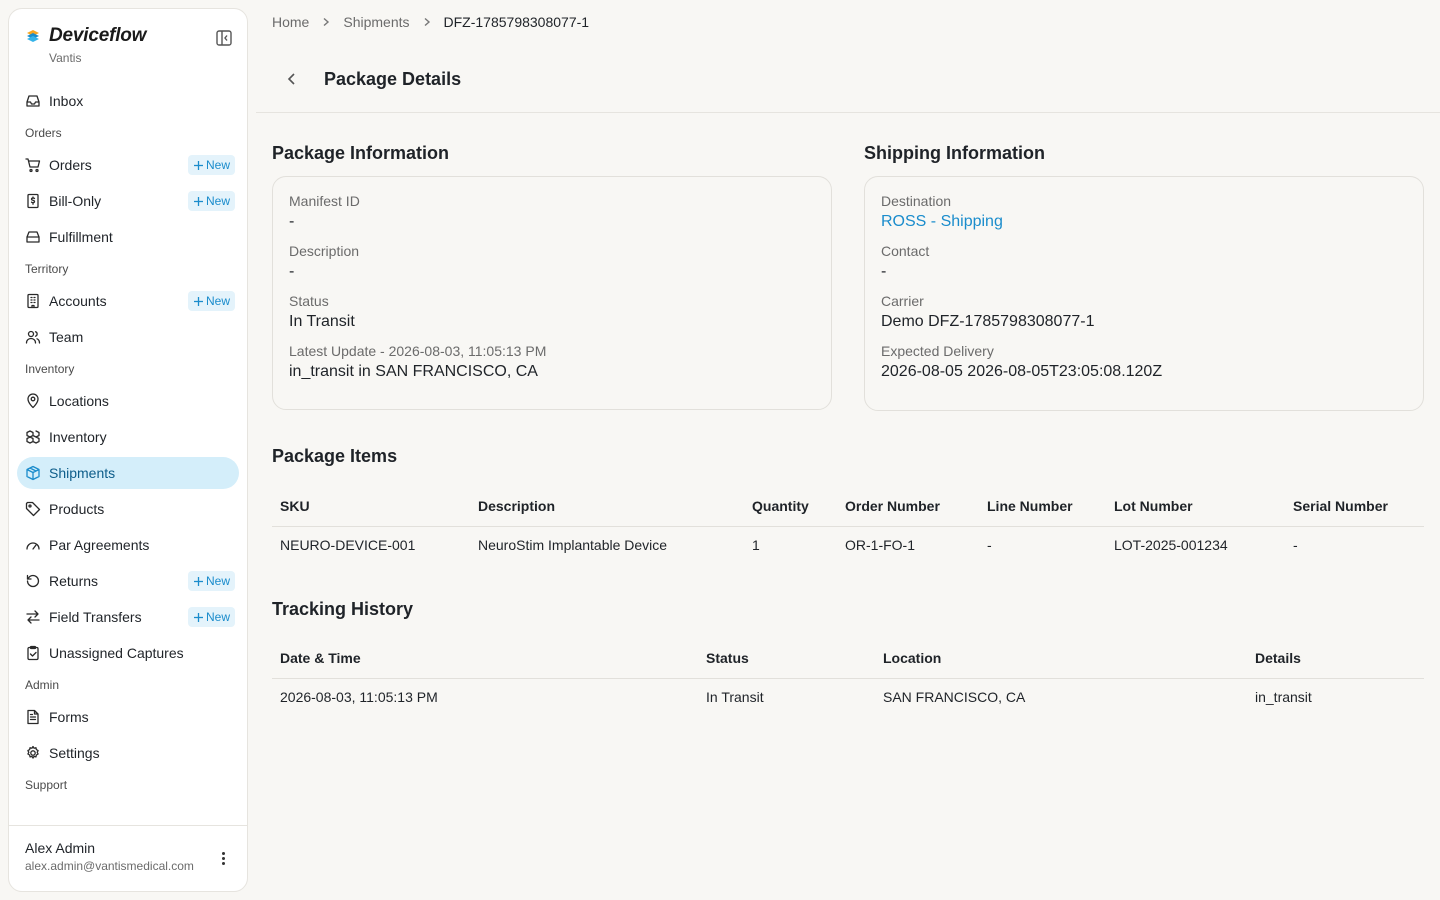  What do you see at coordinates (128, 165) in the screenshot?
I see `sidebar-item-orders: Orders New` at bounding box center [128, 165].